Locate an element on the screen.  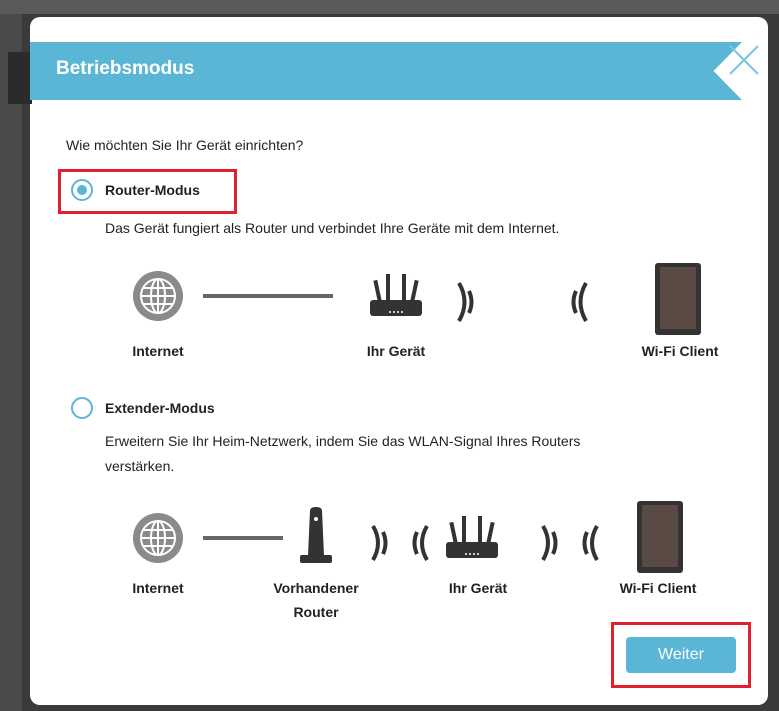
close-icon is located at coordinates (744, 60).